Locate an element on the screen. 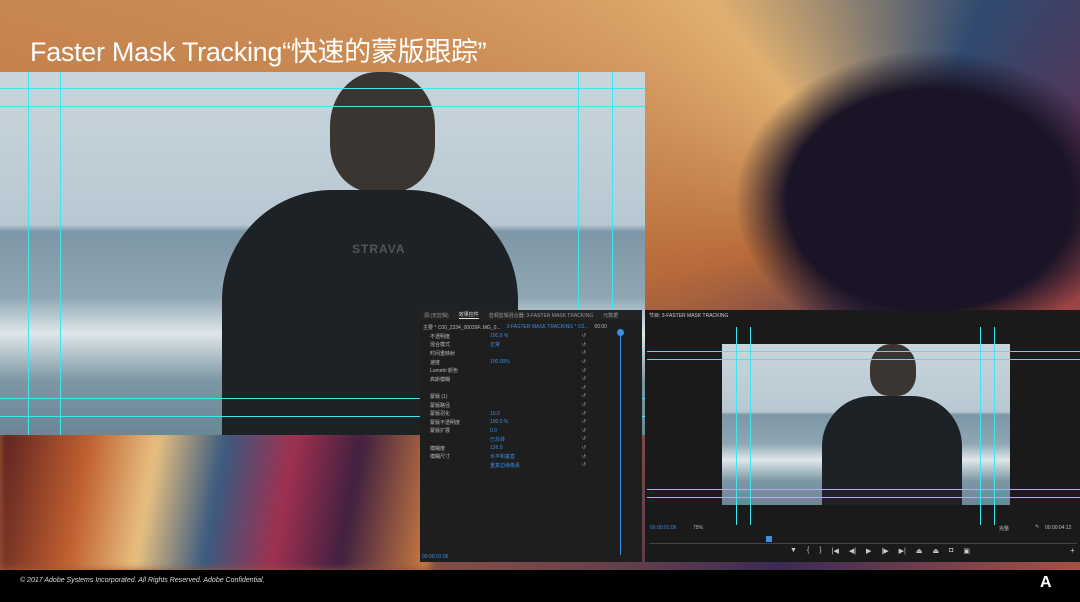 This screenshot has width=1080, height=602. effect-row: 模糊尺寸 水平和垂直 ↺ is located at coordinates (531, 456).